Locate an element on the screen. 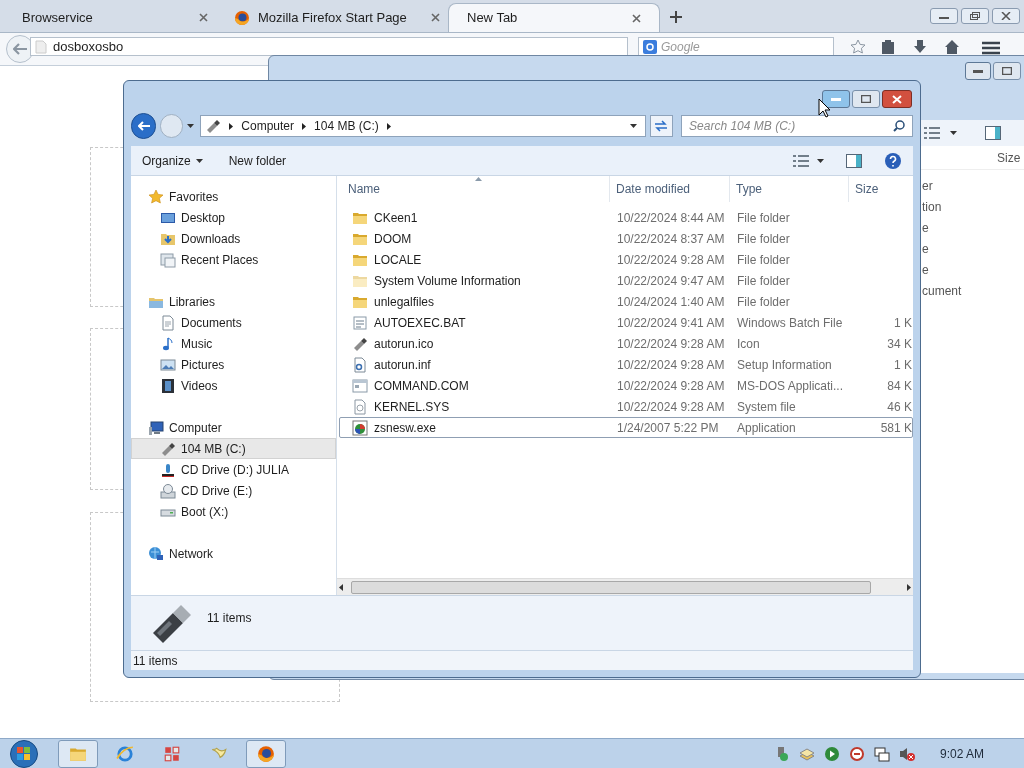 This screenshot has height=768, width=1024. scroll-thumb is located at coordinates (611, 587).